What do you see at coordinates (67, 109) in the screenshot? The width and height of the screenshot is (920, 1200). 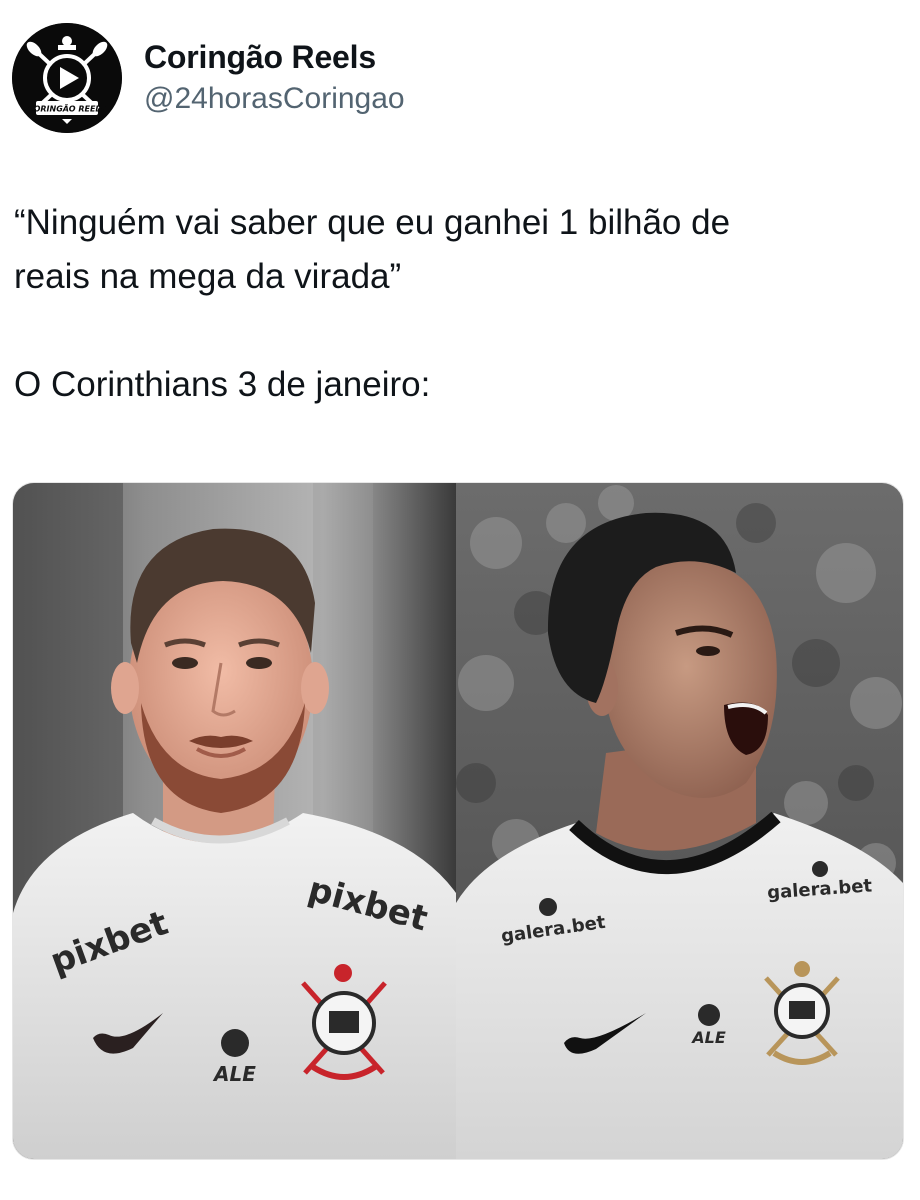 I see `avatar-banner-text: CORINGÃO REELS` at bounding box center [67, 109].